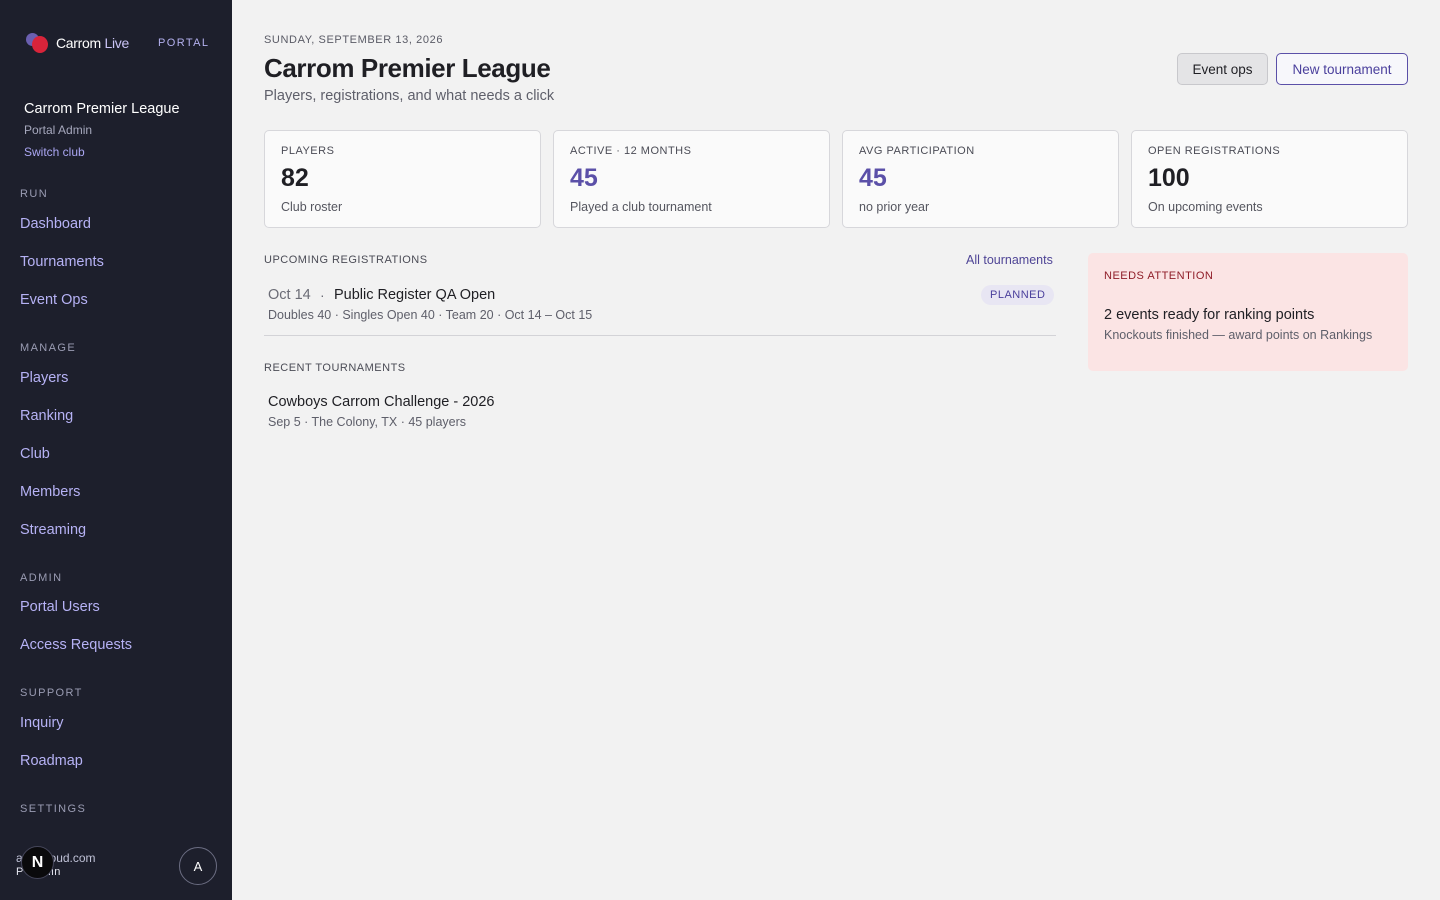  What do you see at coordinates (46, 416) in the screenshot?
I see `sidebar-item-ranking: Ranking` at bounding box center [46, 416].